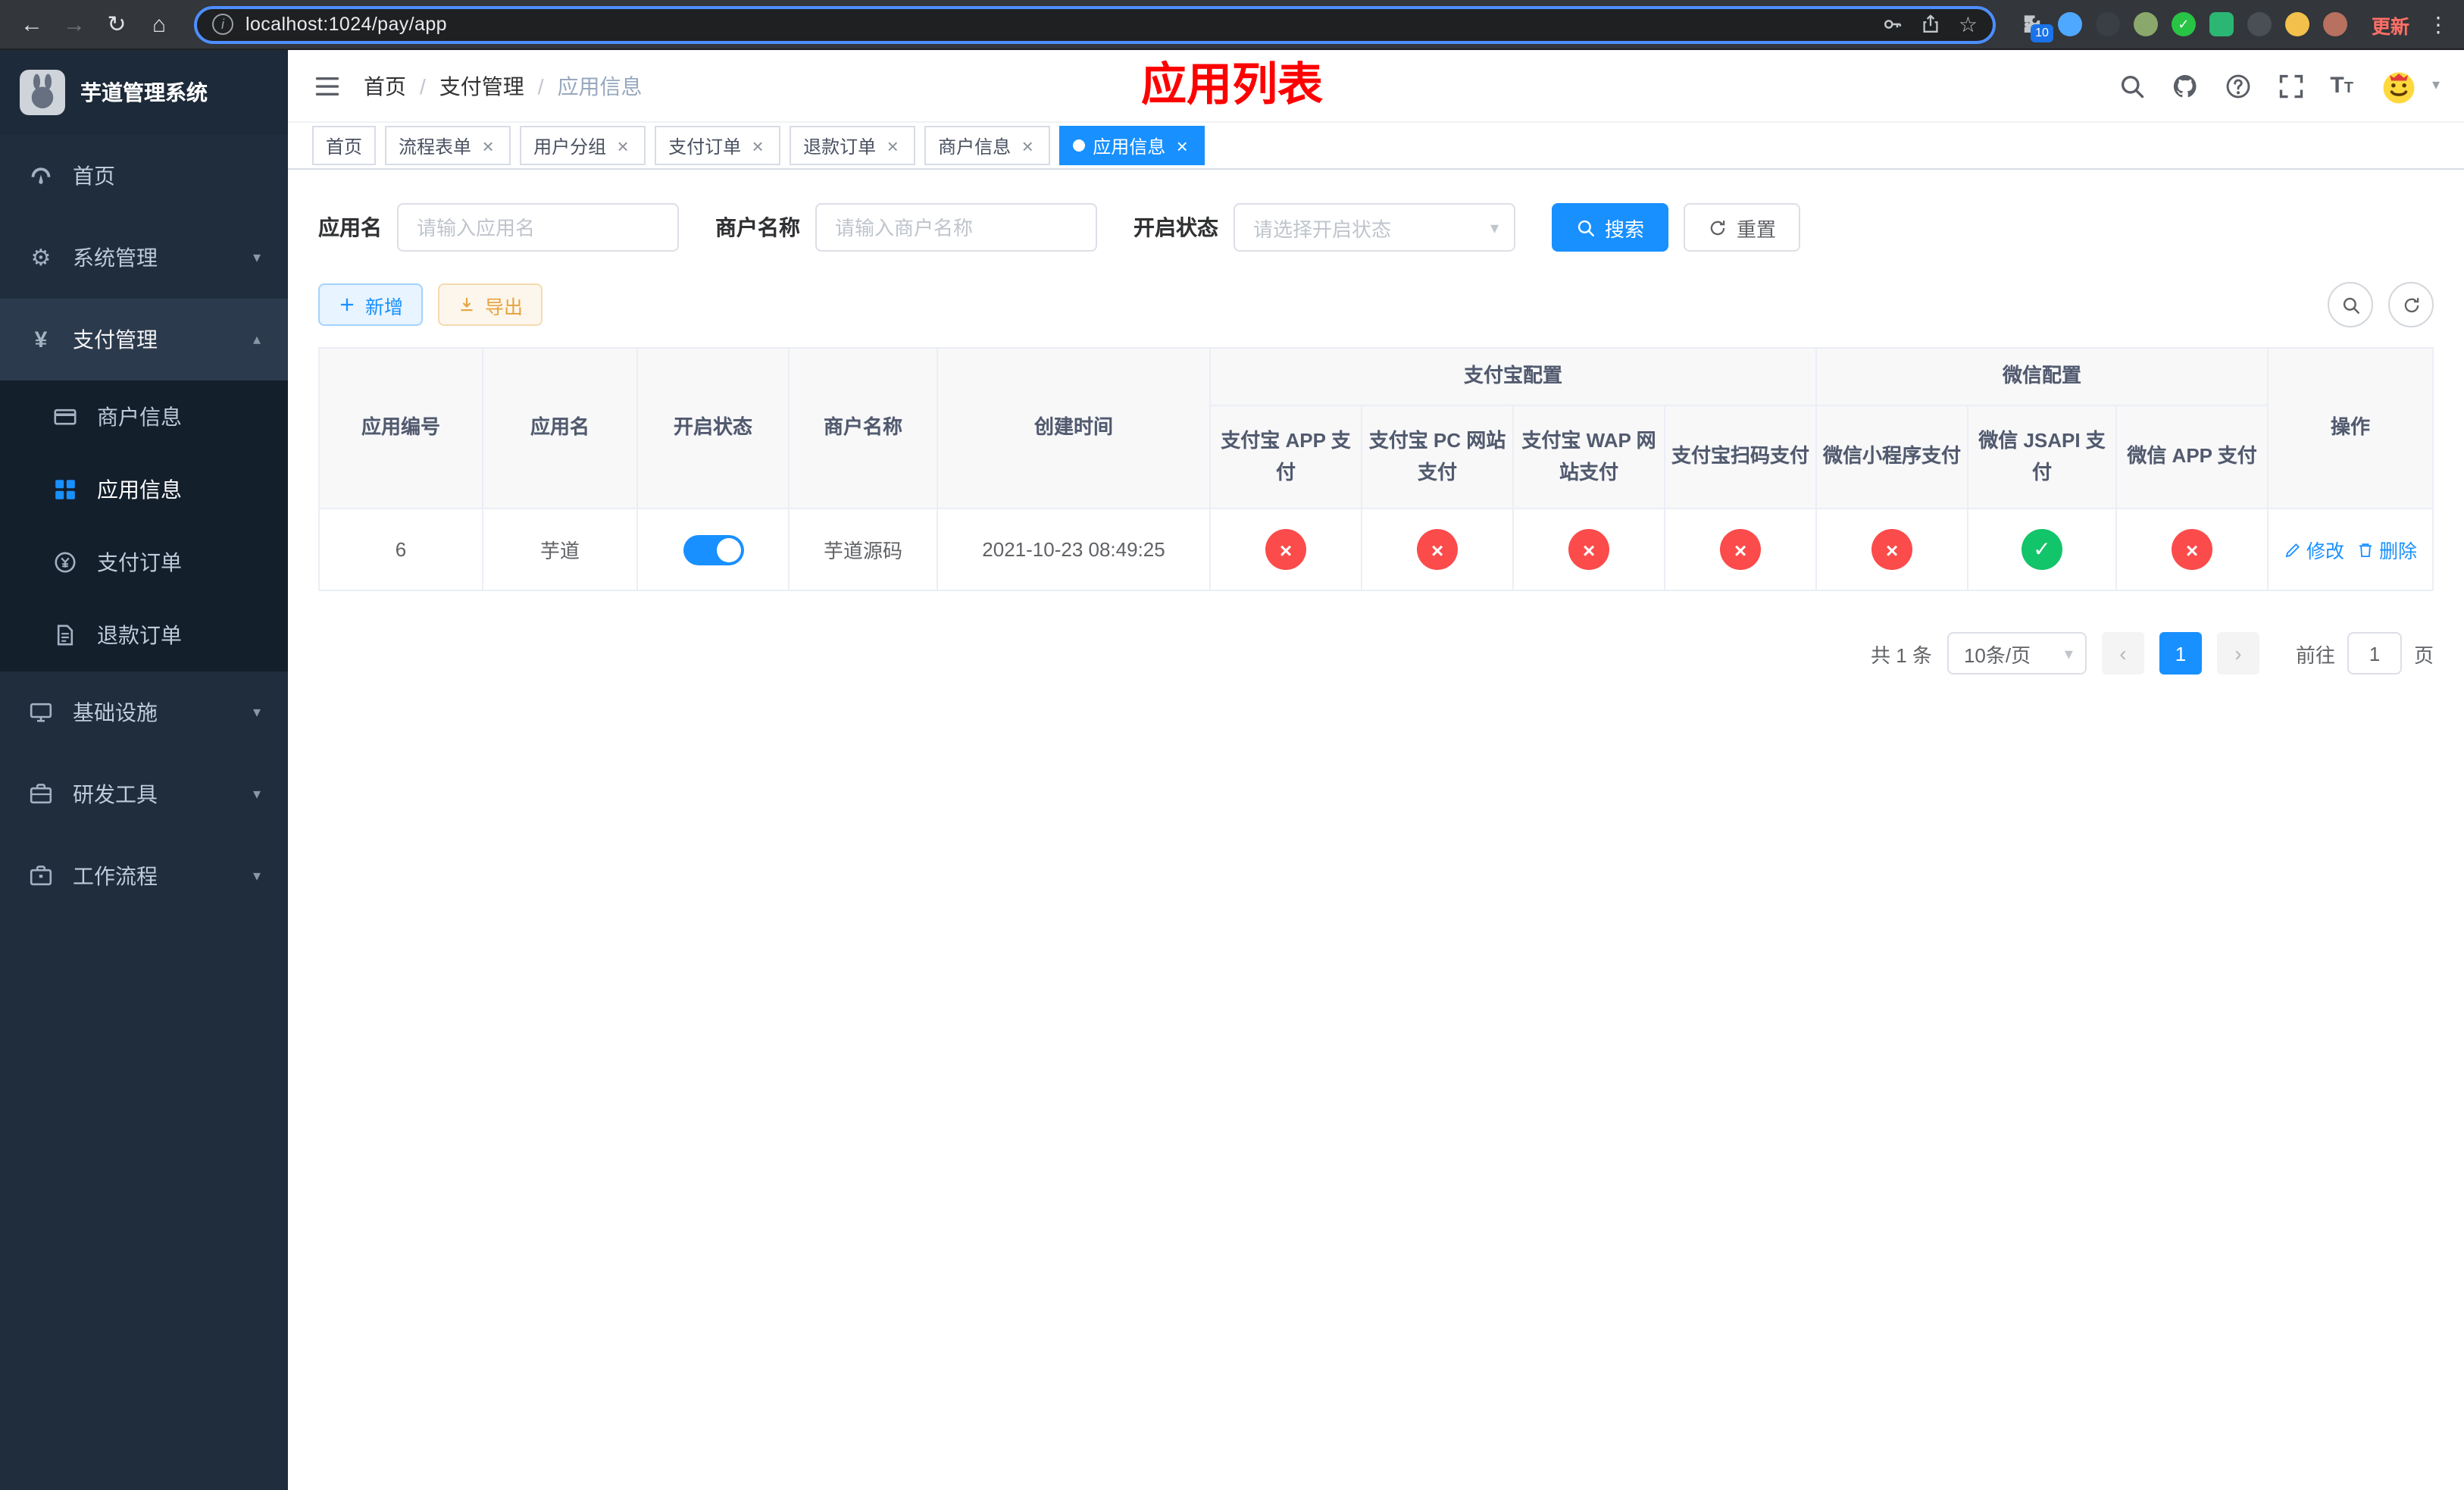 The width and height of the screenshot is (2464, 1490). What do you see at coordinates (1232, 86) in the screenshot?
I see `page-title: 应用列表` at bounding box center [1232, 86].